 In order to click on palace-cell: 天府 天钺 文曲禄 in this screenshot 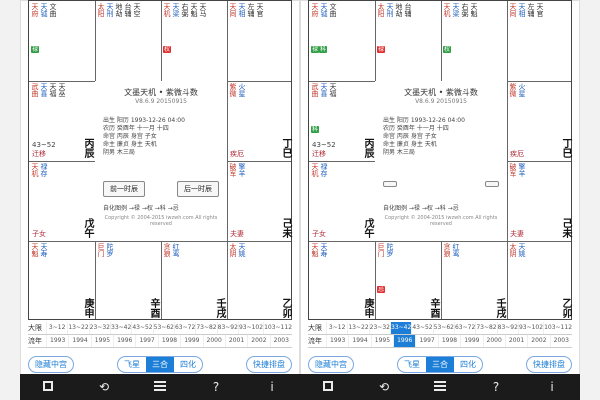, I will do `click(62, 41)`.